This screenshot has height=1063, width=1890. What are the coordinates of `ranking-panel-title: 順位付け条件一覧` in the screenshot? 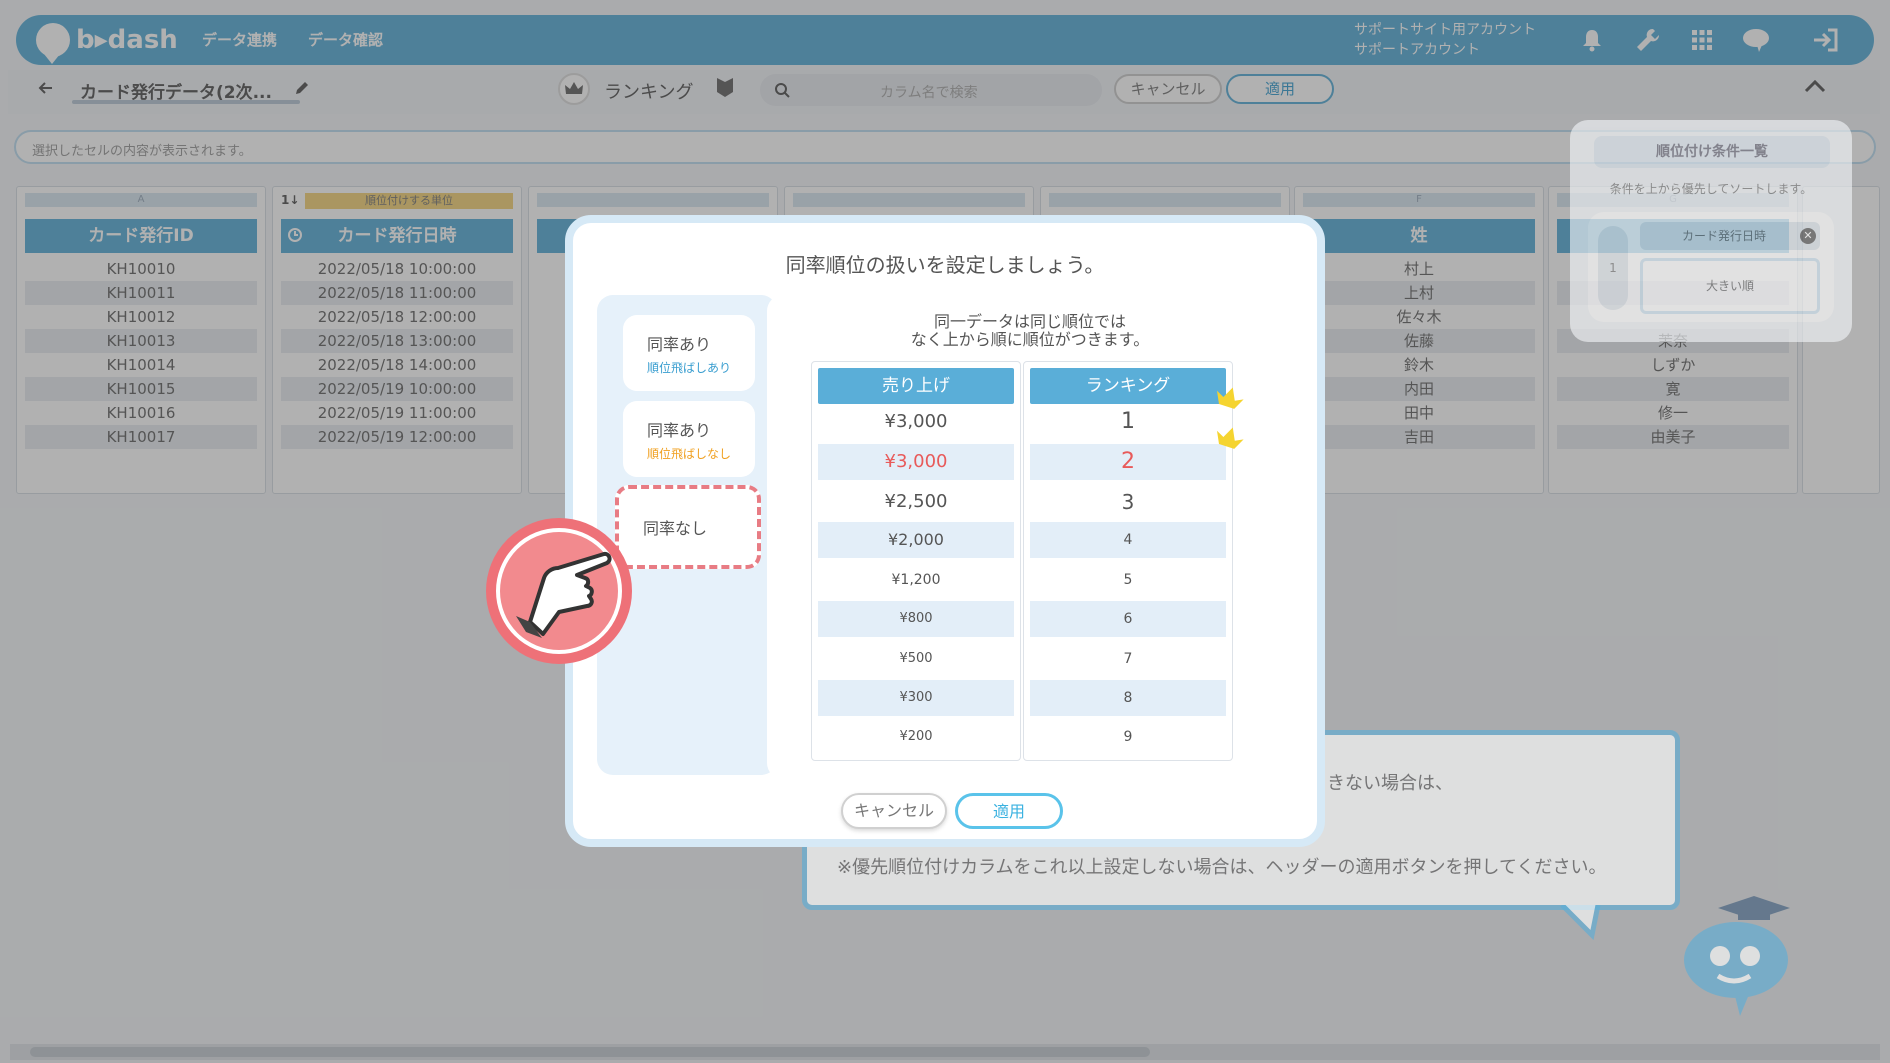 It's located at (1712, 152).